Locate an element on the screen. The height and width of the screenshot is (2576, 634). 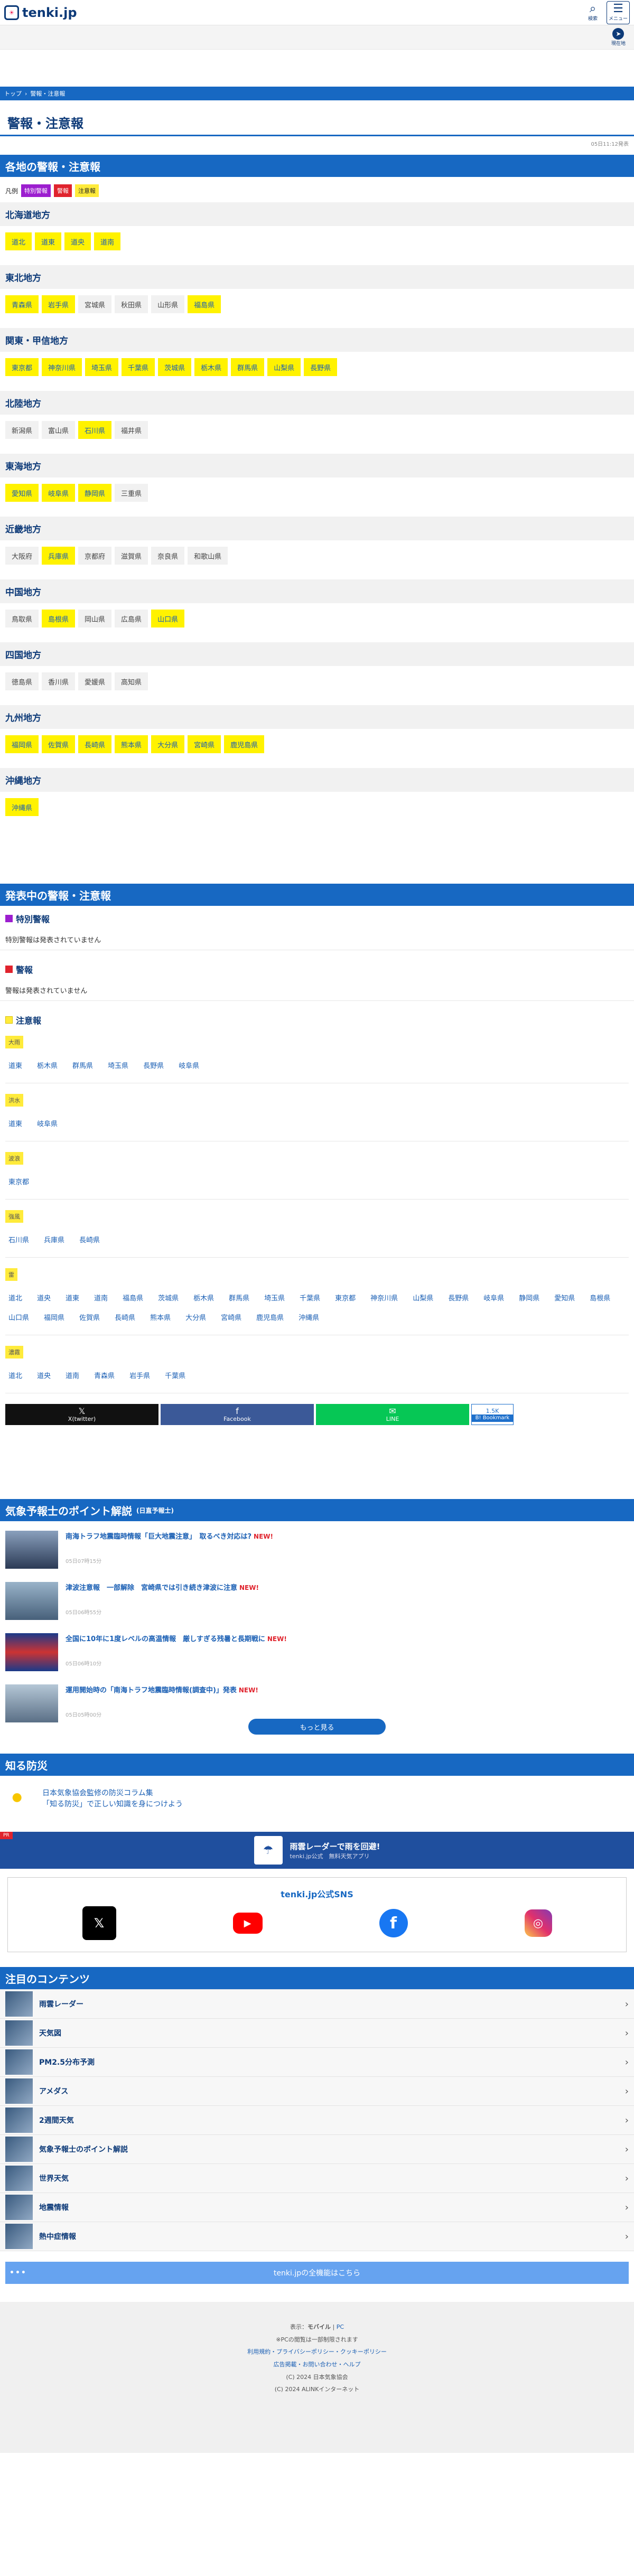
pref-link: 鳥取県 is located at coordinates (22, 618).